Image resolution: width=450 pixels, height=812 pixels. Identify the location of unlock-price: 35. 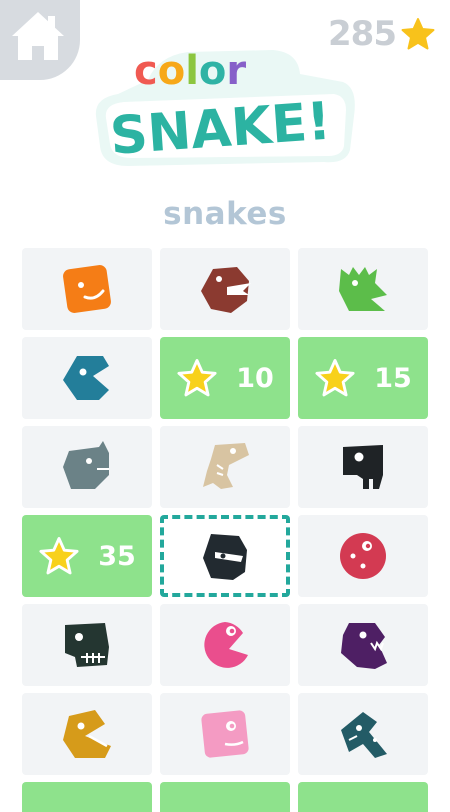
(87, 556).